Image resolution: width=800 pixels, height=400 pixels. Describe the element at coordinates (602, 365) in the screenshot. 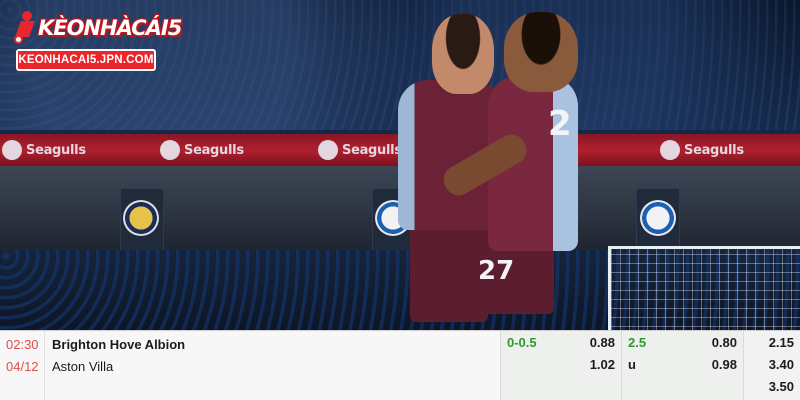

I see `handicap-away-odds: 1.02` at that location.